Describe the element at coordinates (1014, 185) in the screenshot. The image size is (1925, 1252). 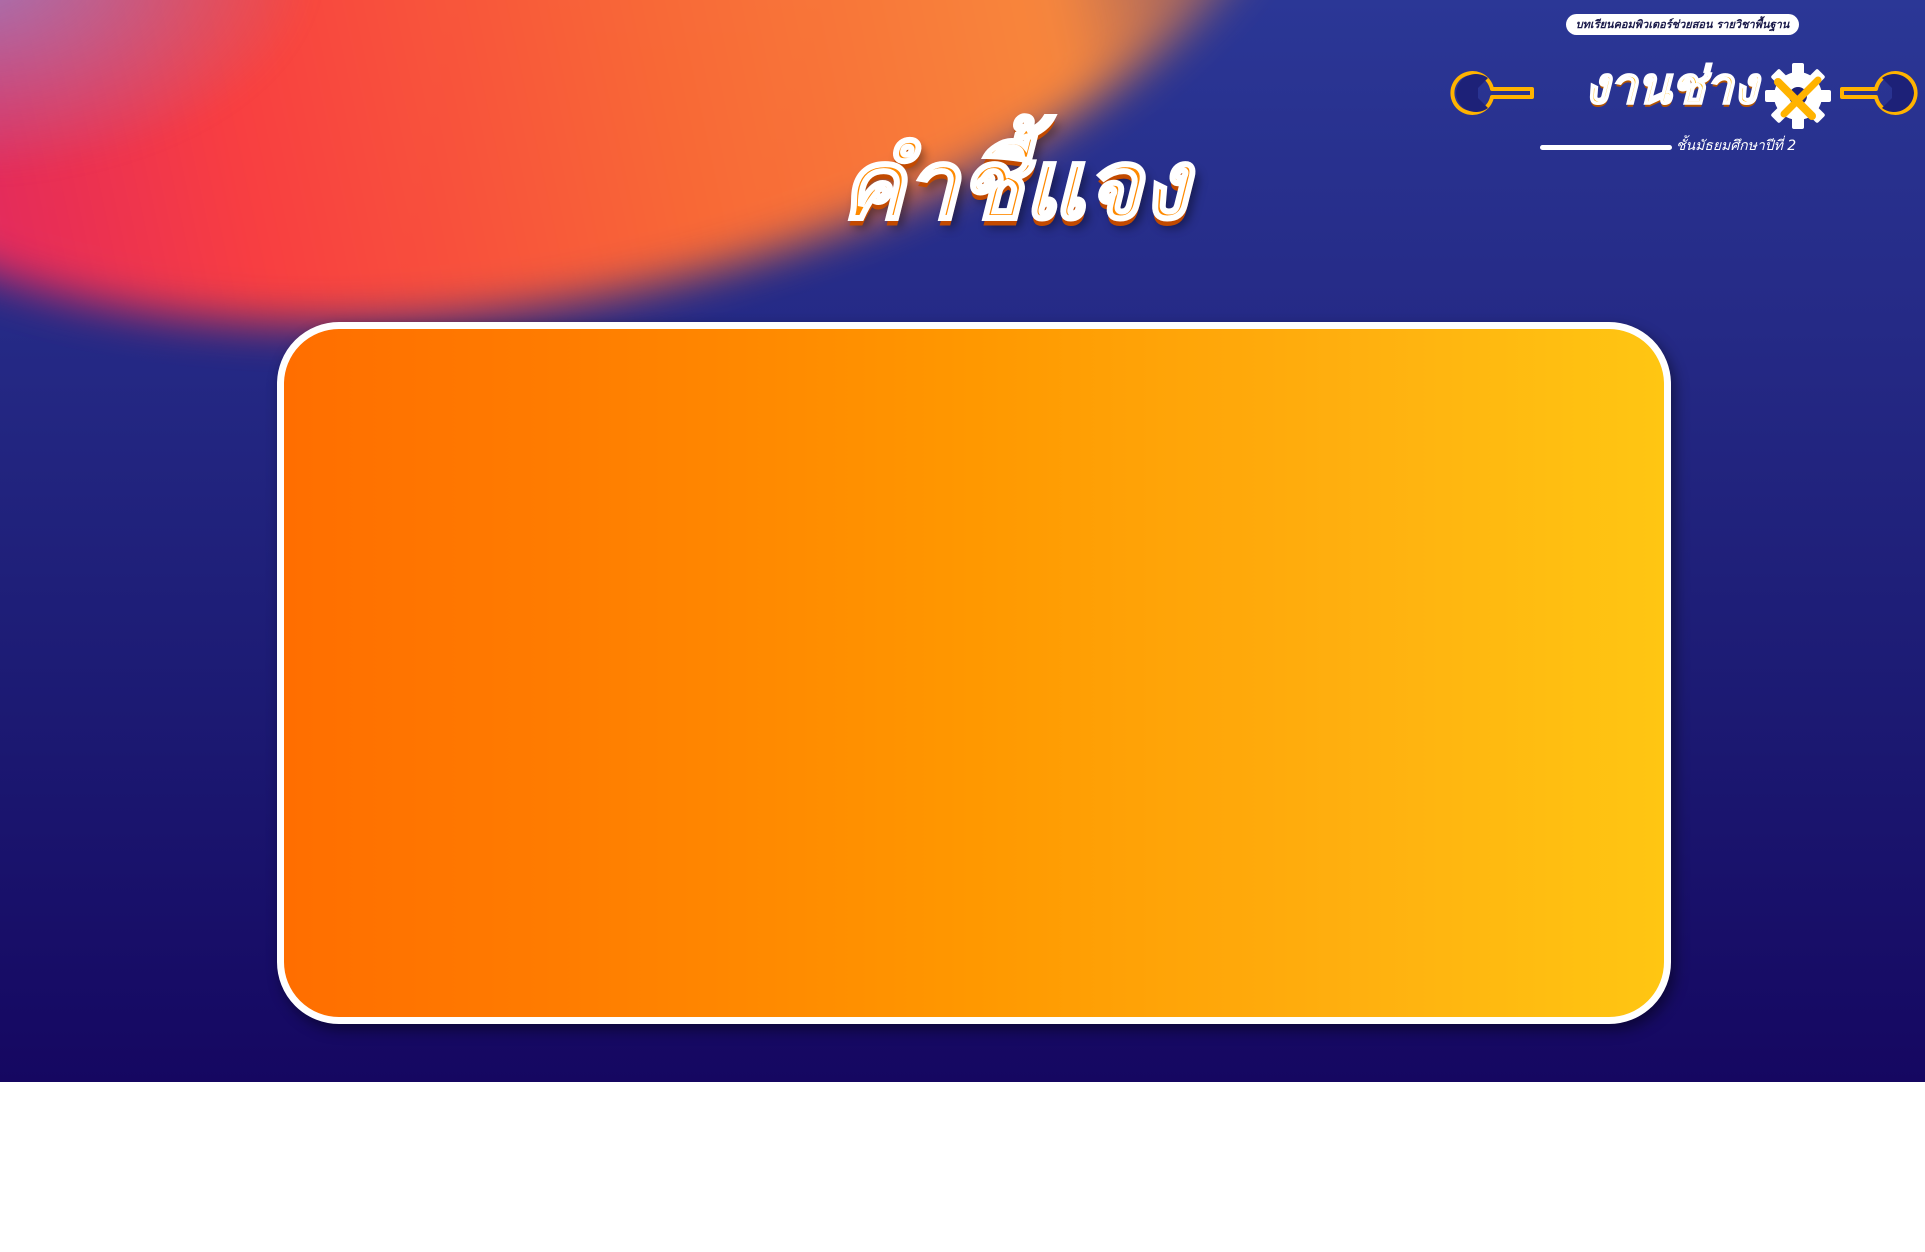
I see `page-title: คำชี้แจง` at that location.